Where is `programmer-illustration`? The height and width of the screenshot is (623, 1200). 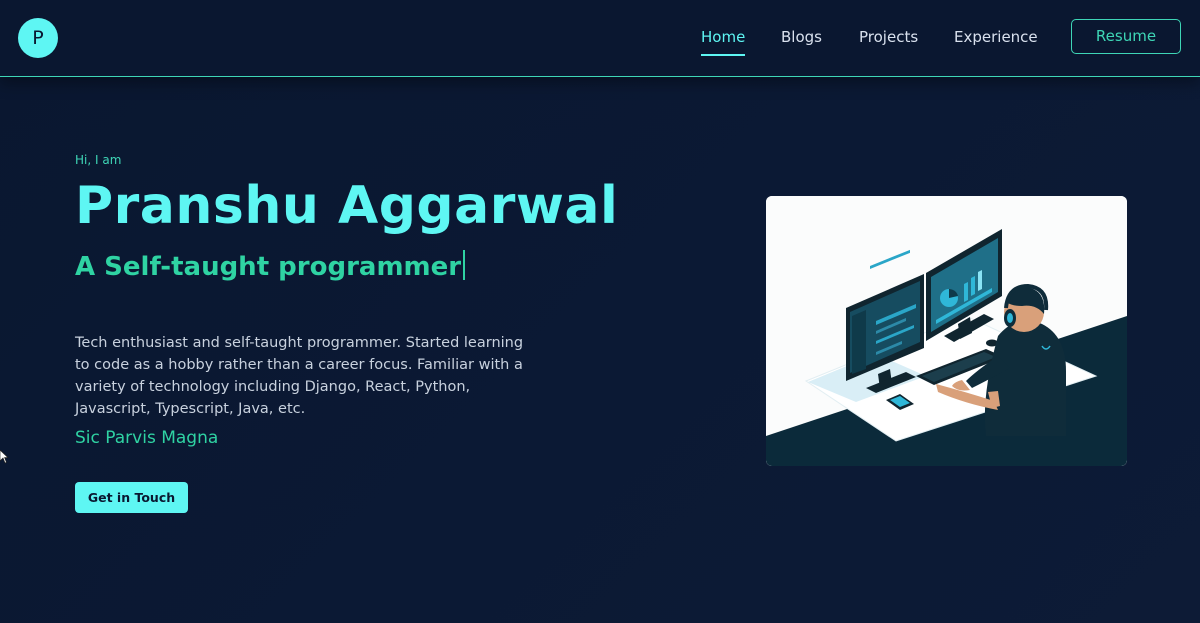 programmer-illustration is located at coordinates (946, 331).